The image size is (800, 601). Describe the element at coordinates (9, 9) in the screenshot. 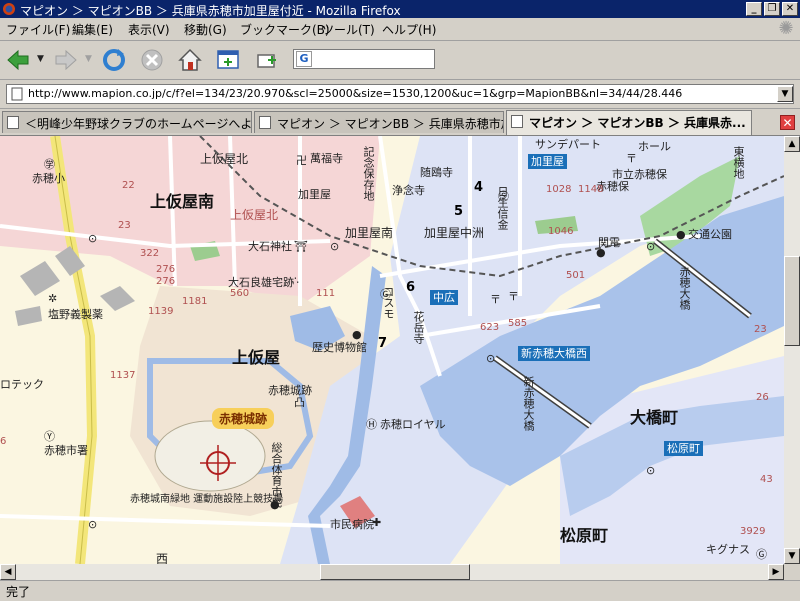

I see `firefox-icon` at that location.